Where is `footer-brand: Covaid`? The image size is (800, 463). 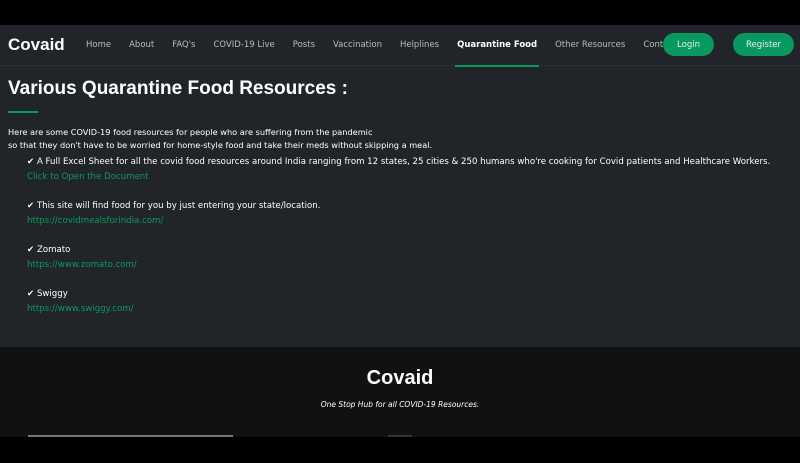
footer-brand: Covaid is located at coordinates (400, 378).